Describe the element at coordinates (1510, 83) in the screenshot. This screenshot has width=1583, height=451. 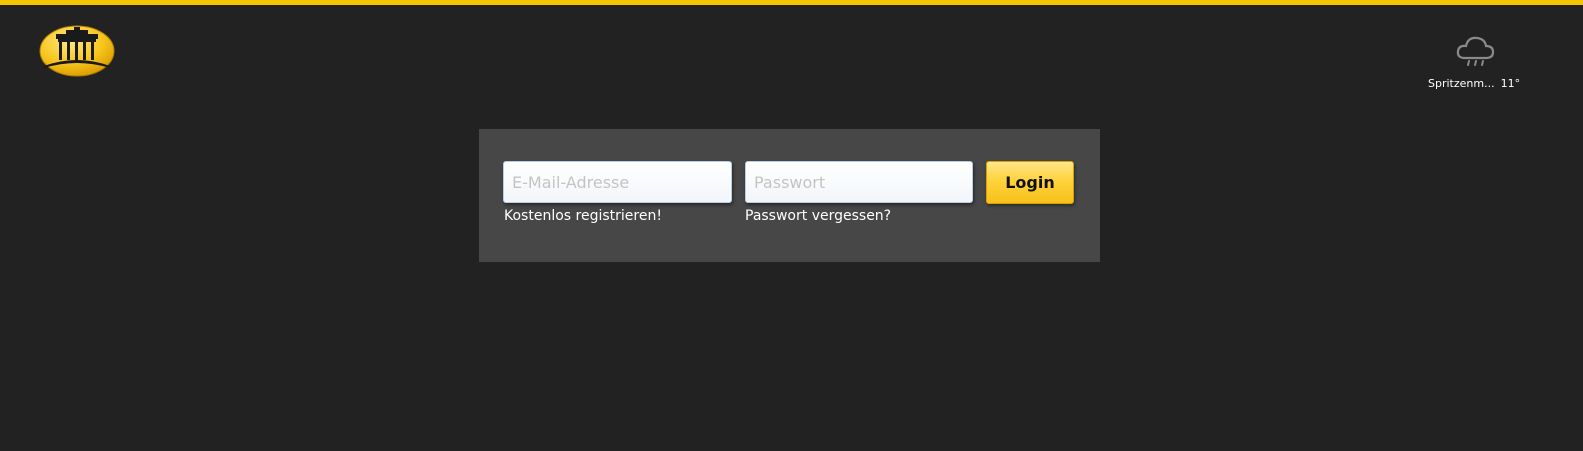
I see `weather-temperature: 11°` at that location.